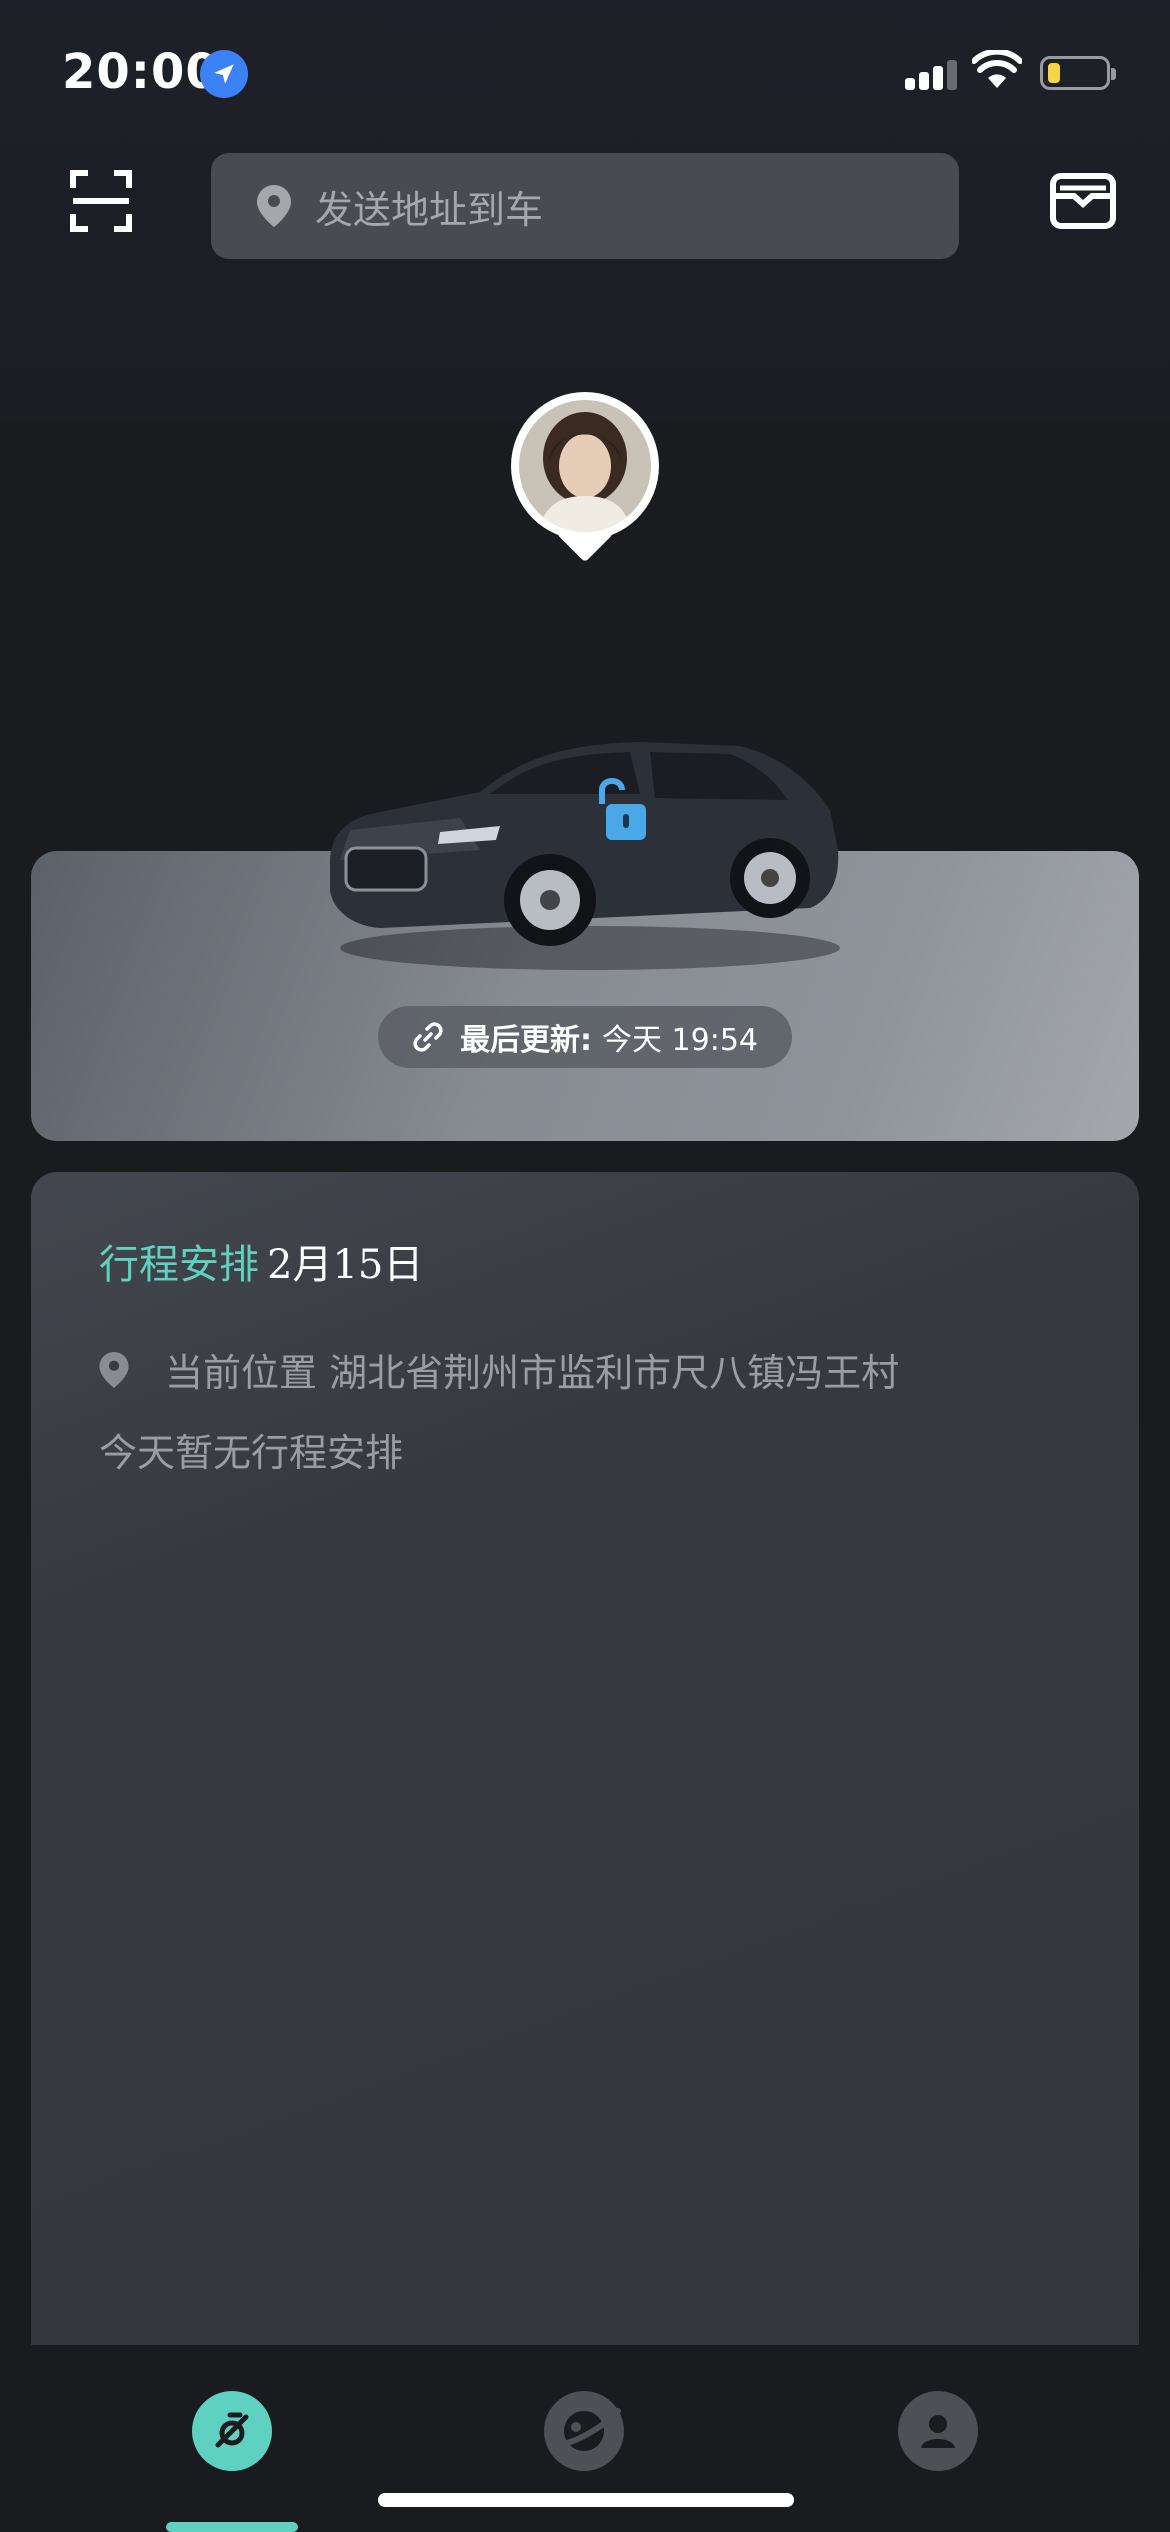  What do you see at coordinates (428, 1037) in the screenshot?
I see `link-icon` at bounding box center [428, 1037].